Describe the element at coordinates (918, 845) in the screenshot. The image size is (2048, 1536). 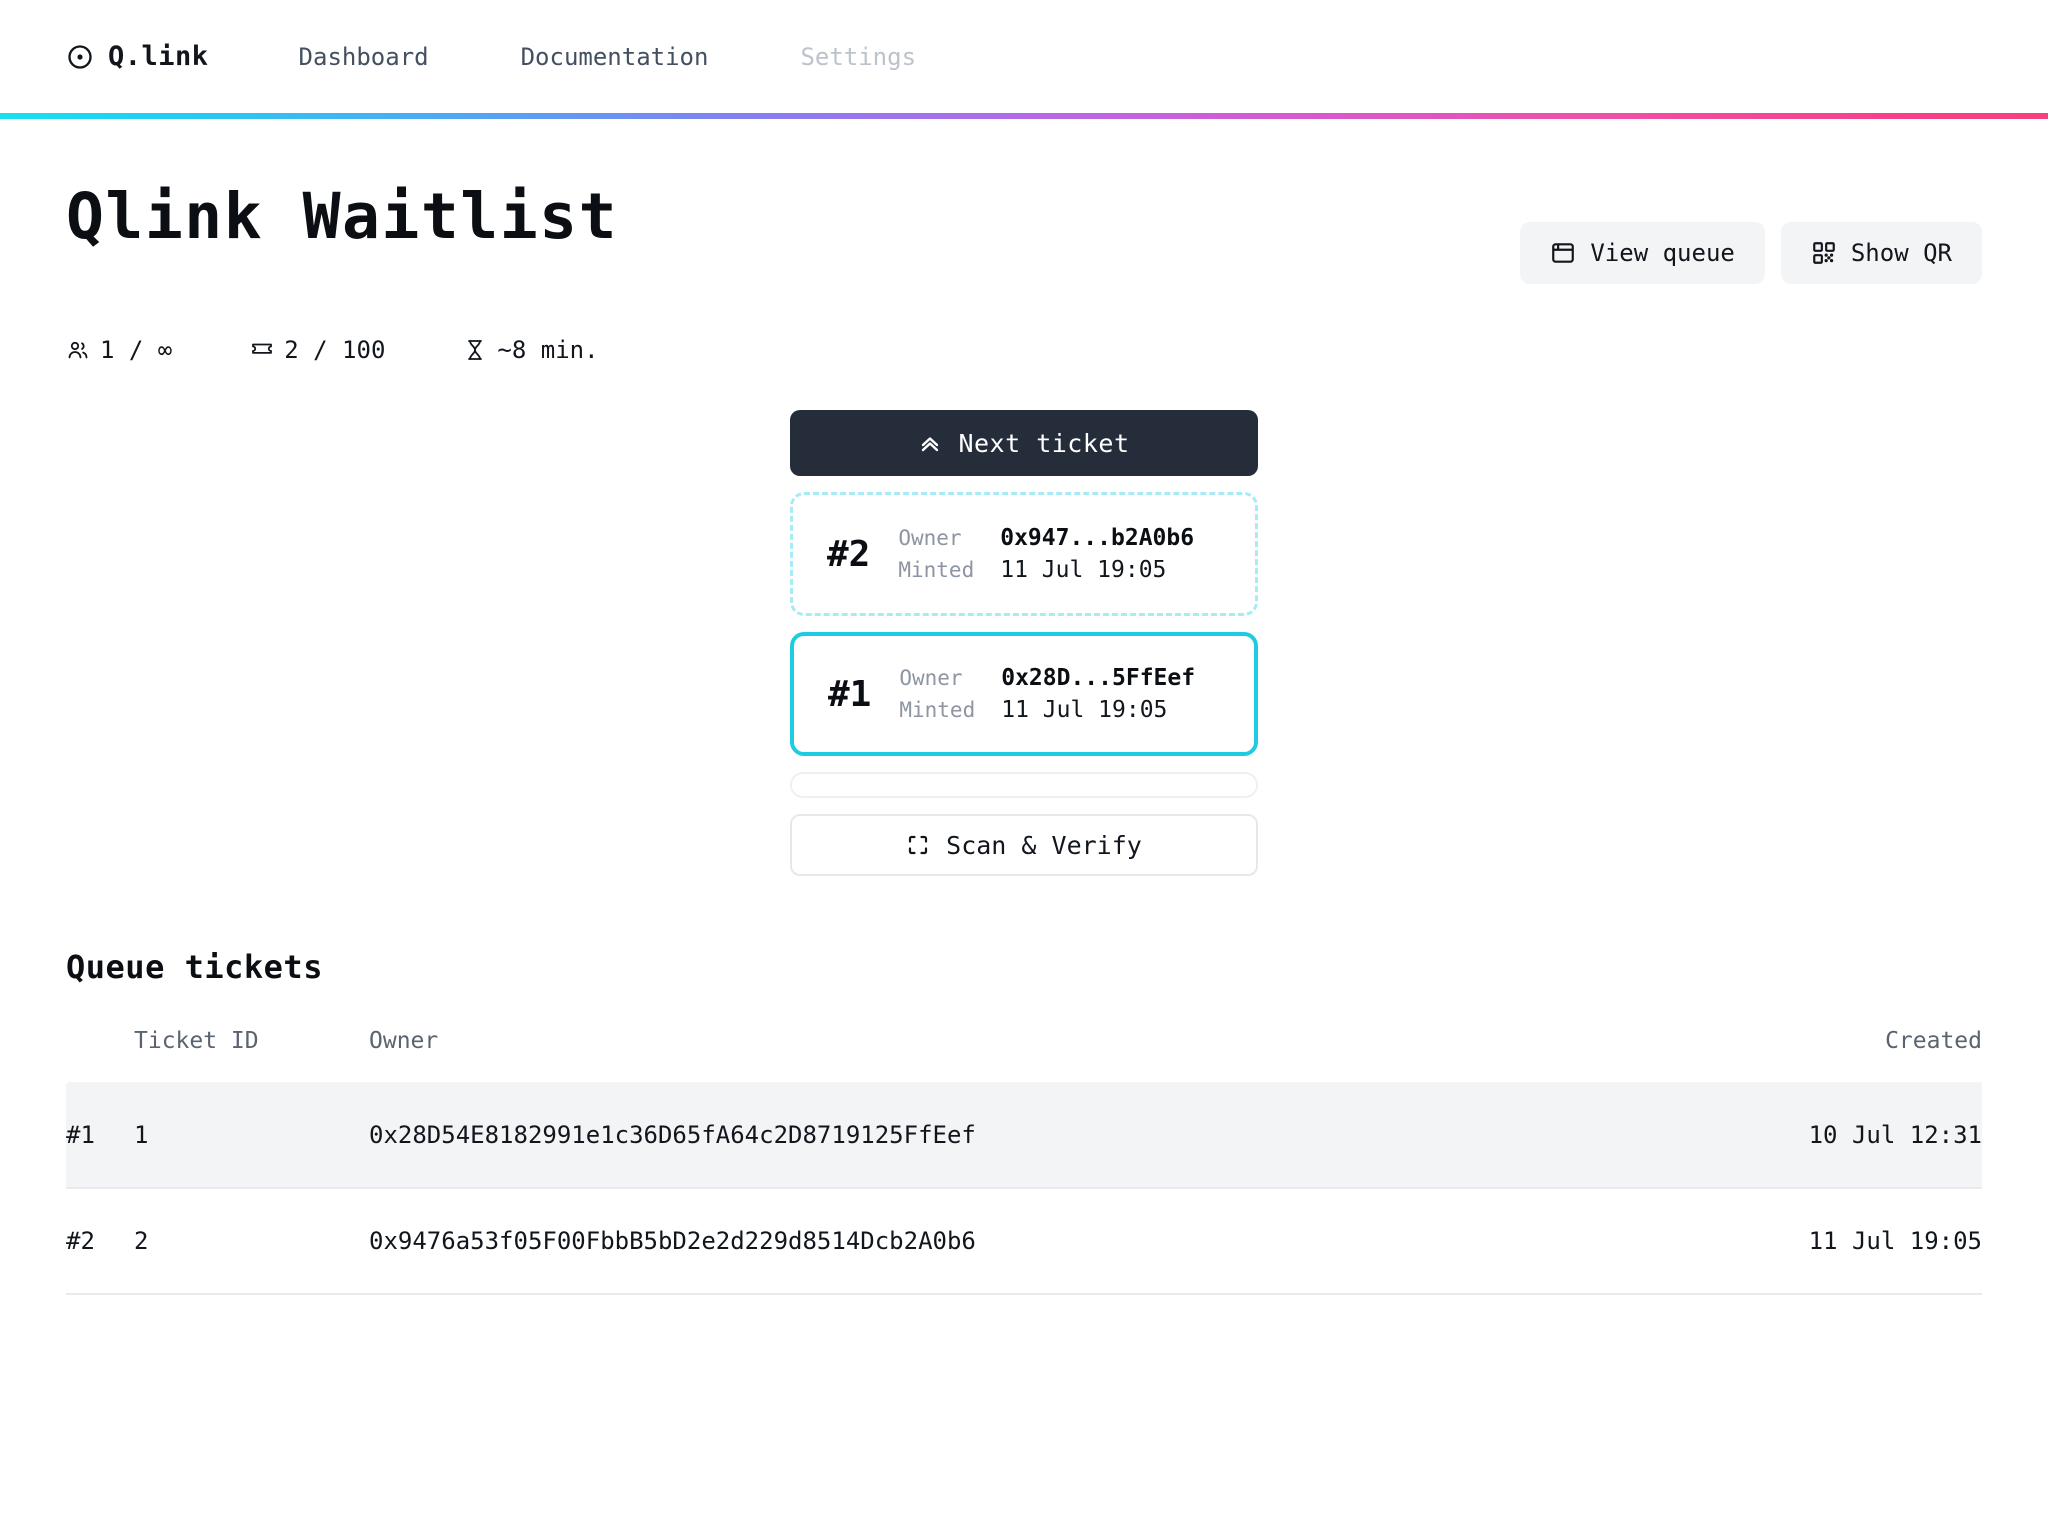
I see `scan-icon` at that location.